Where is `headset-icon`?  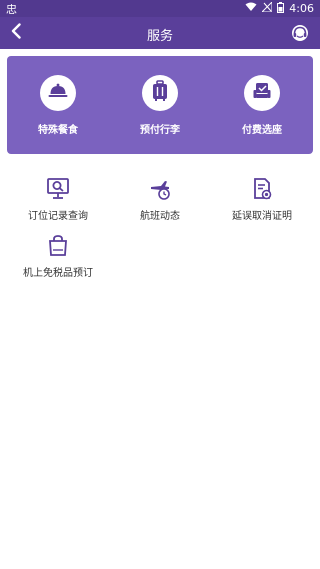
headset-icon is located at coordinates (300, 36).